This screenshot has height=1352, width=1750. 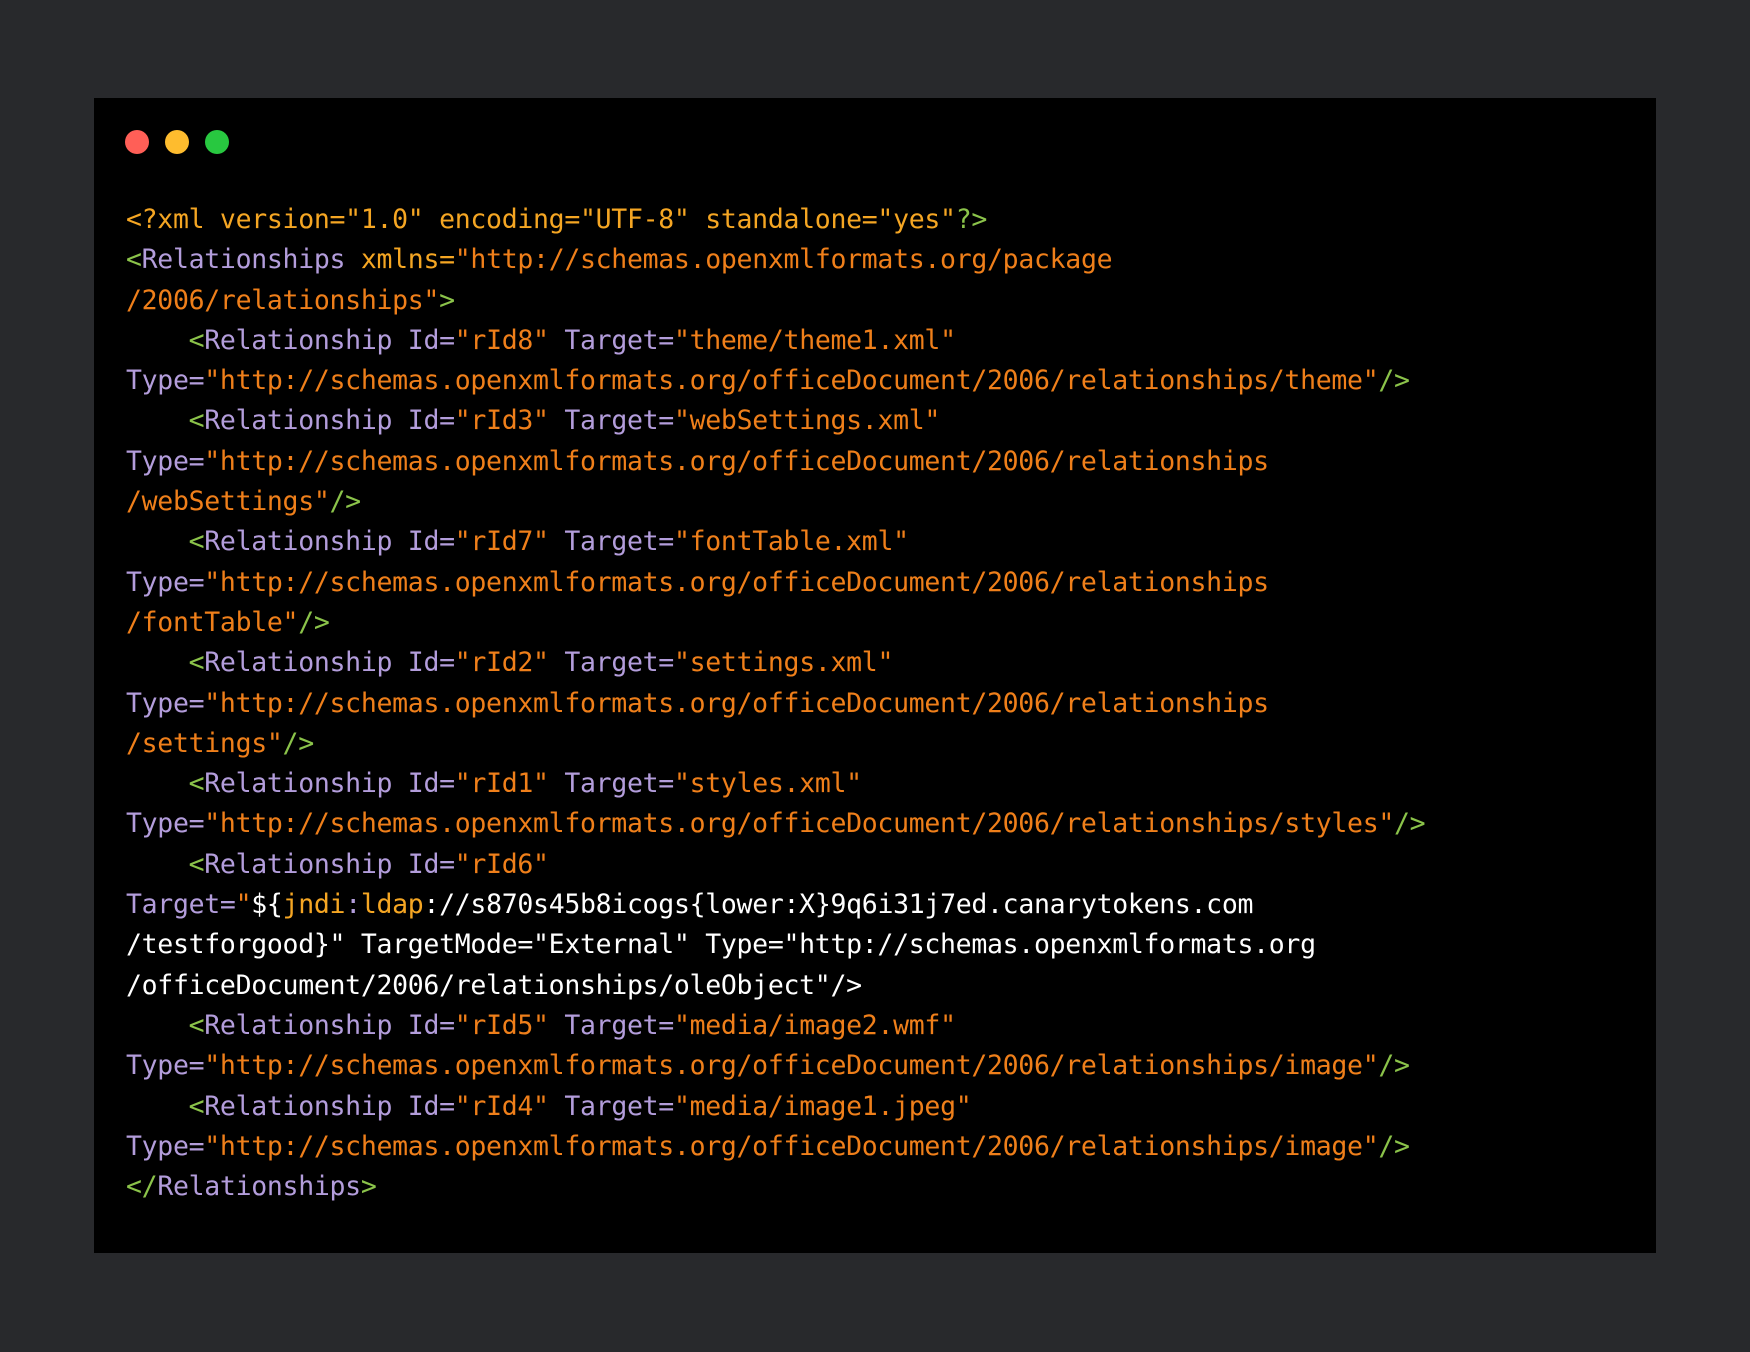 I want to click on code-token: "rId5", so click(x=501, y=1025).